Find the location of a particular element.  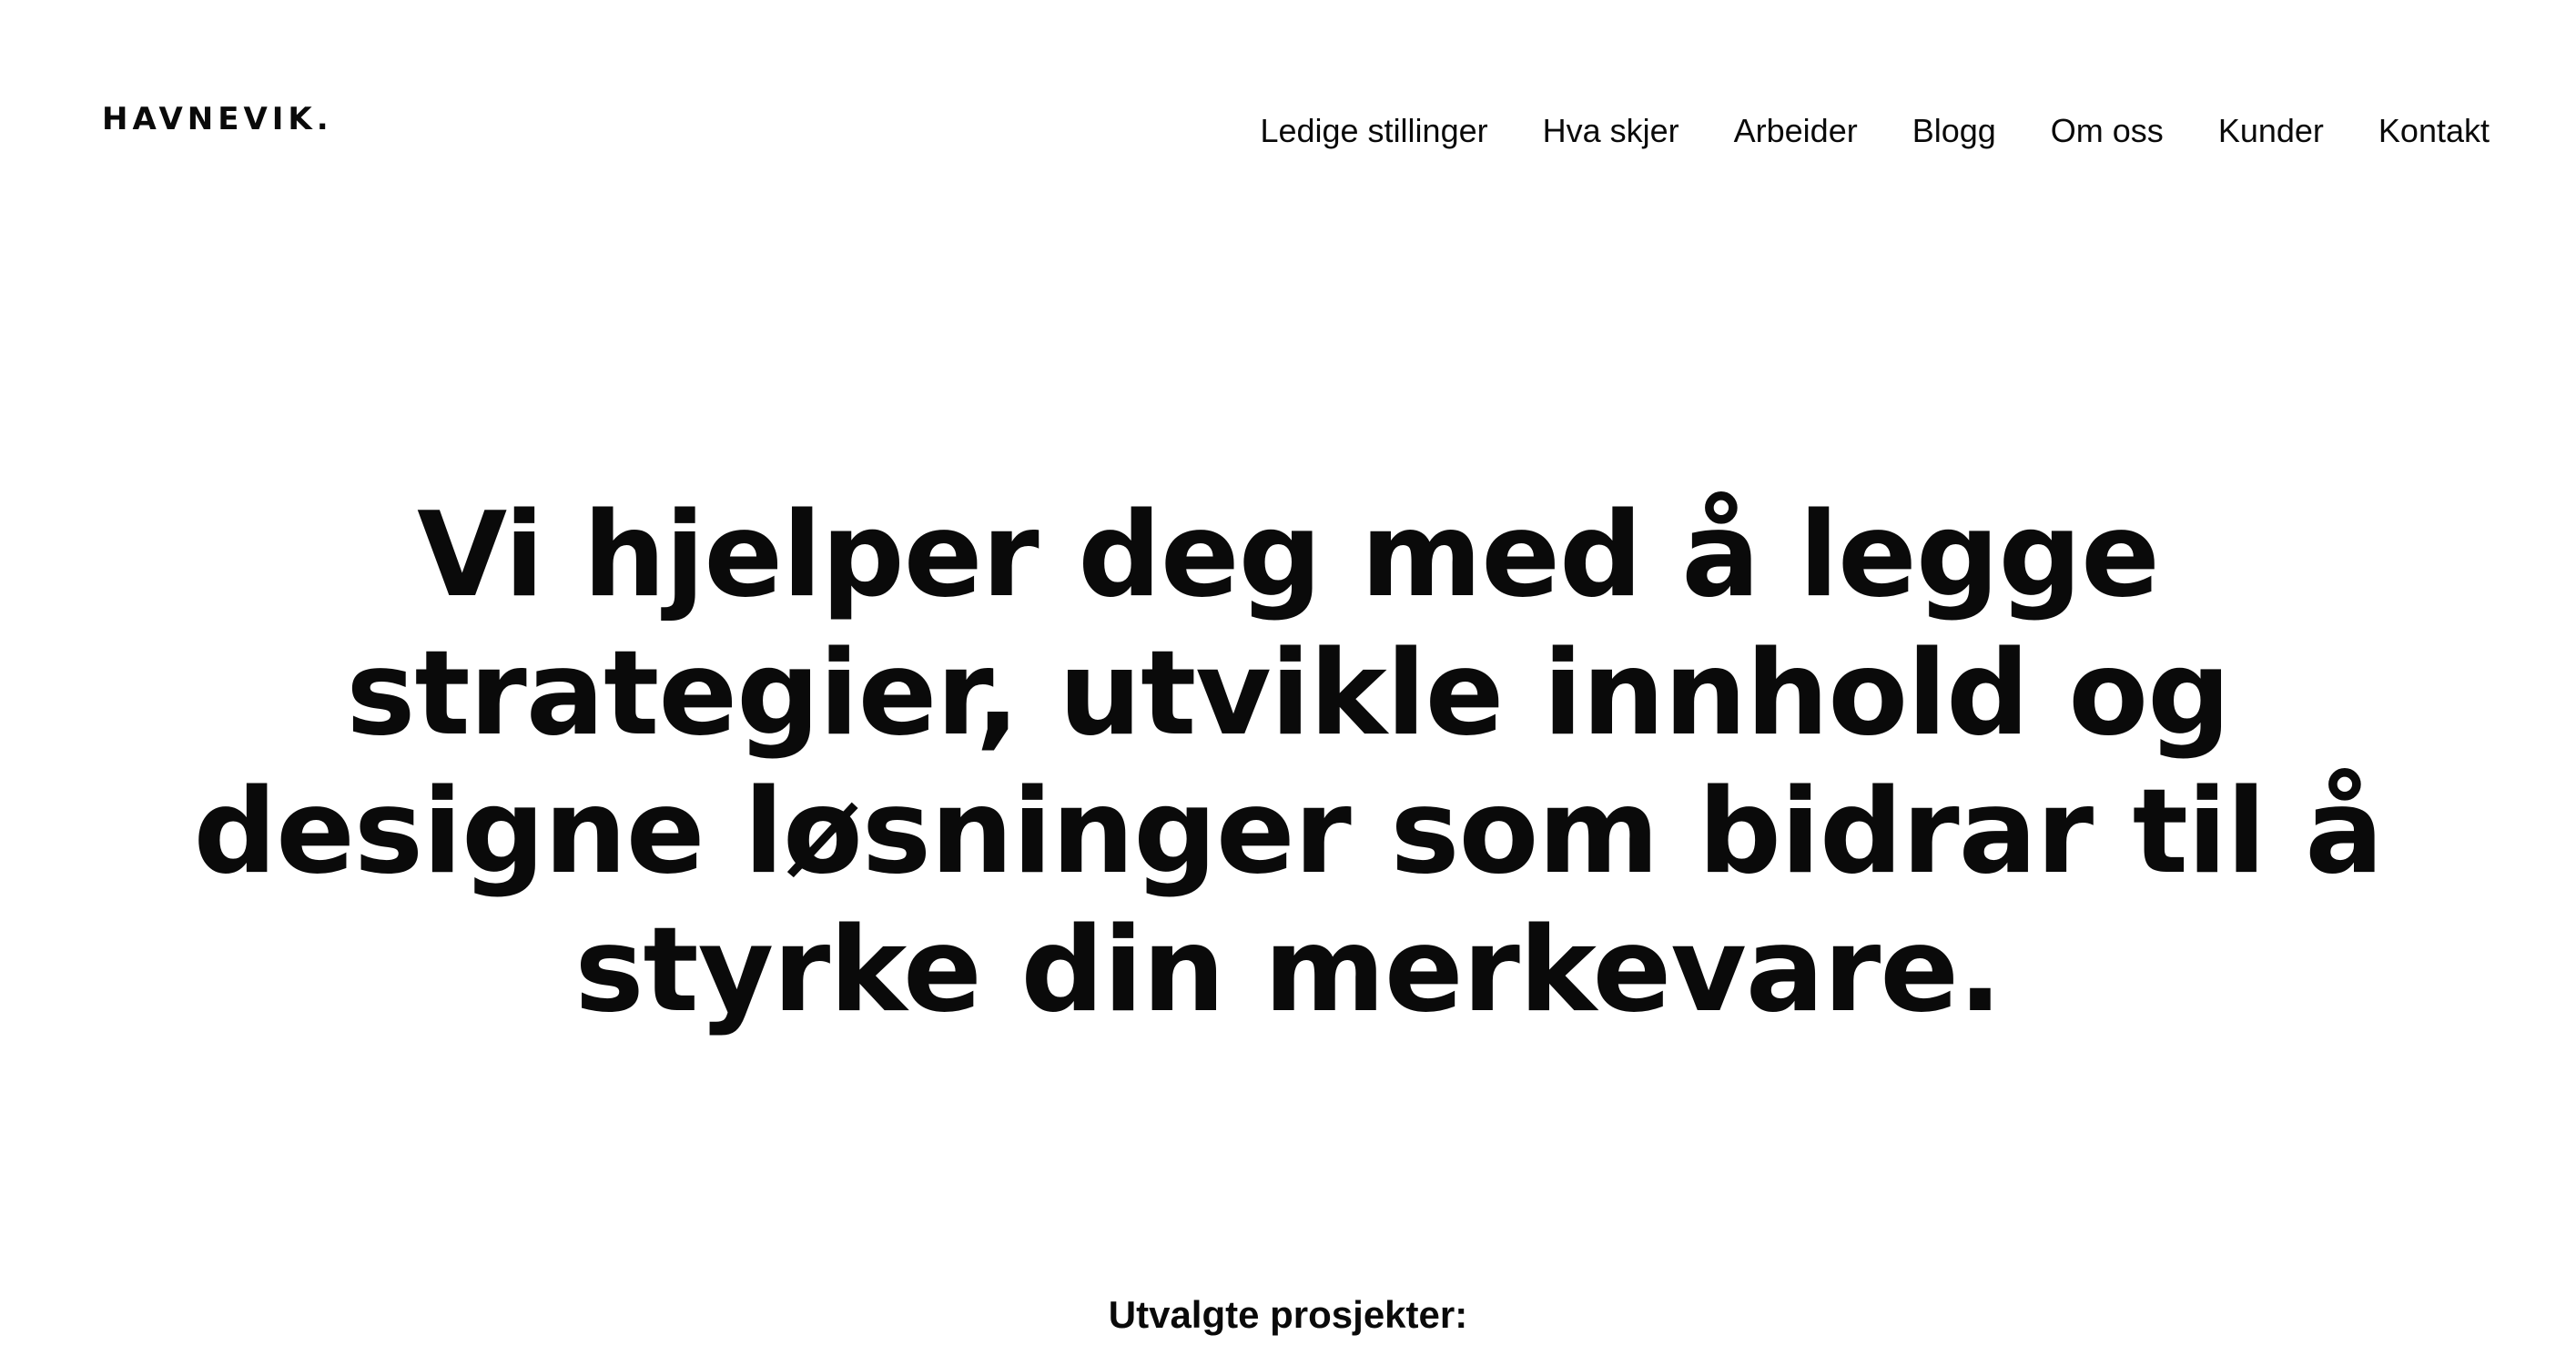

nav-item-om-oss: Om oss is located at coordinates (2107, 130).